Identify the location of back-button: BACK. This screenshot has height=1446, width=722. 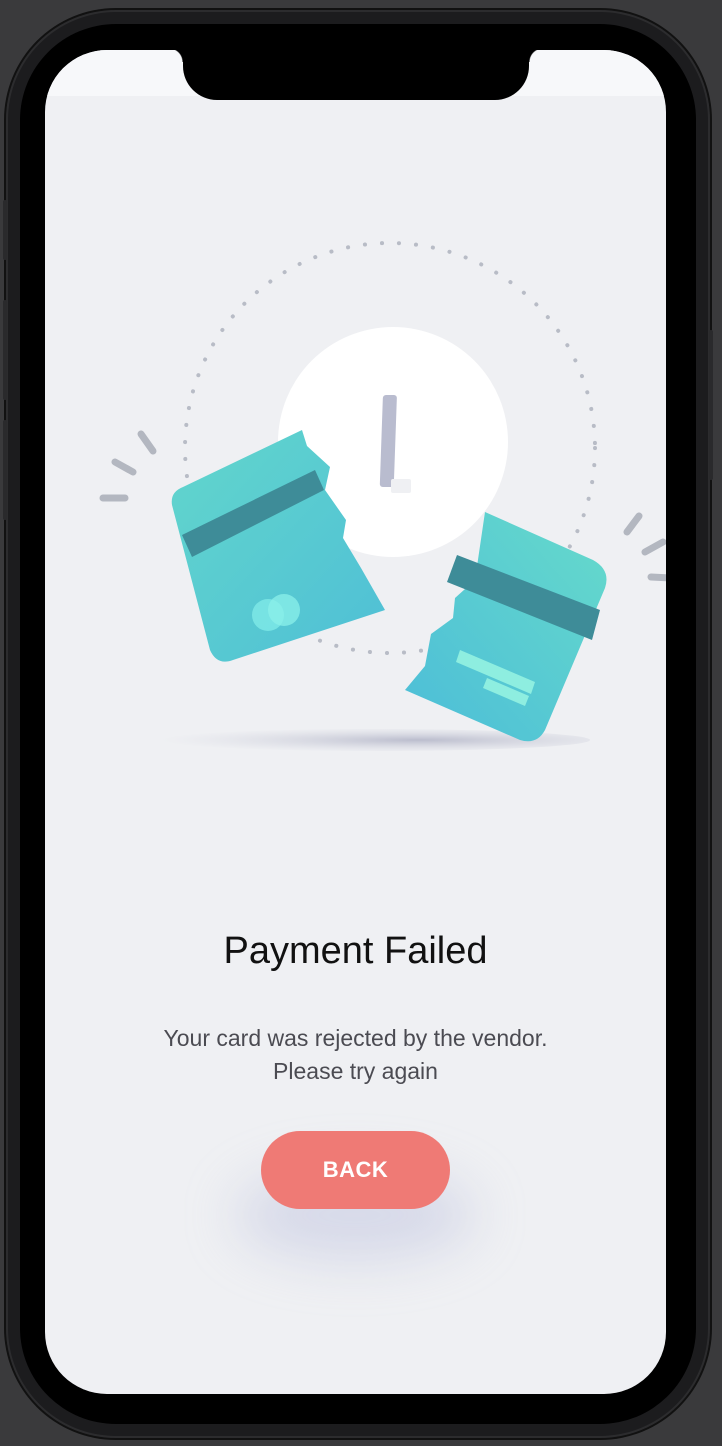
(355, 1170).